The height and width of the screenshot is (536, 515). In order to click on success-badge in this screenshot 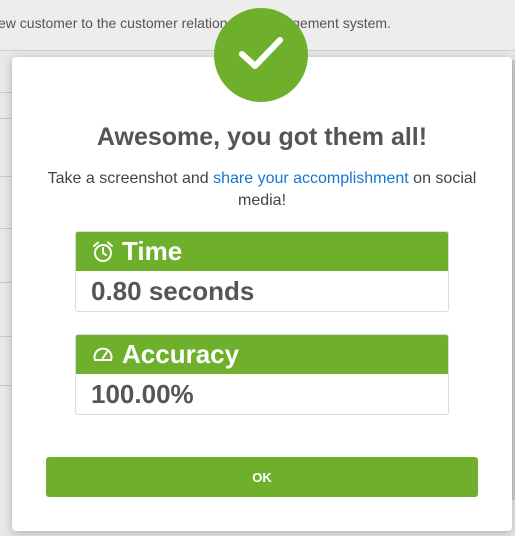, I will do `click(261, 55)`.